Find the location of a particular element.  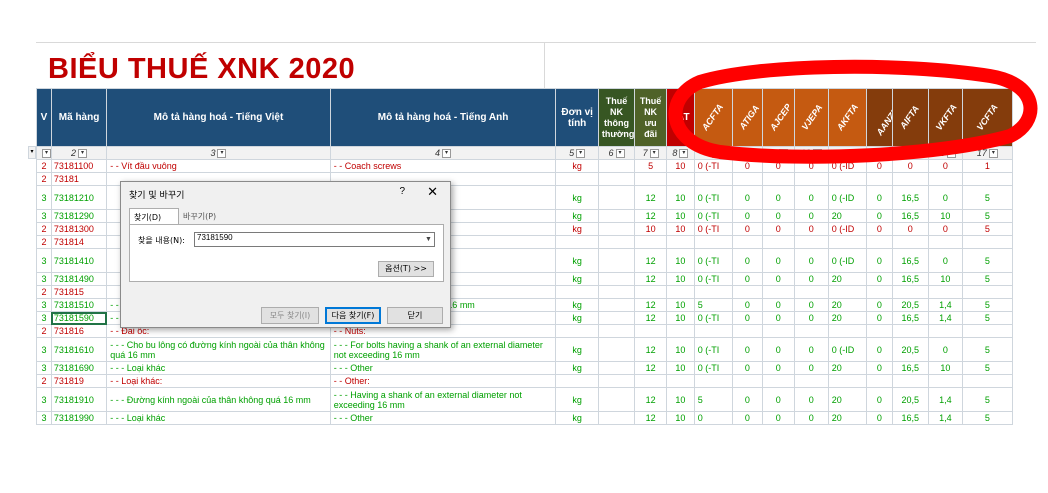

cell-vn: - - Vít đầu vuông is located at coordinates (218, 166).